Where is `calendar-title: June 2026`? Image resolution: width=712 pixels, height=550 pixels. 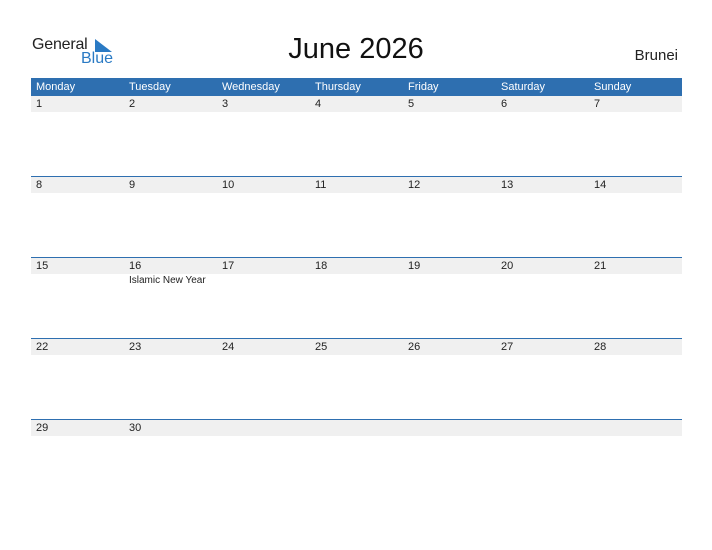 calendar-title: June 2026 is located at coordinates (356, 49).